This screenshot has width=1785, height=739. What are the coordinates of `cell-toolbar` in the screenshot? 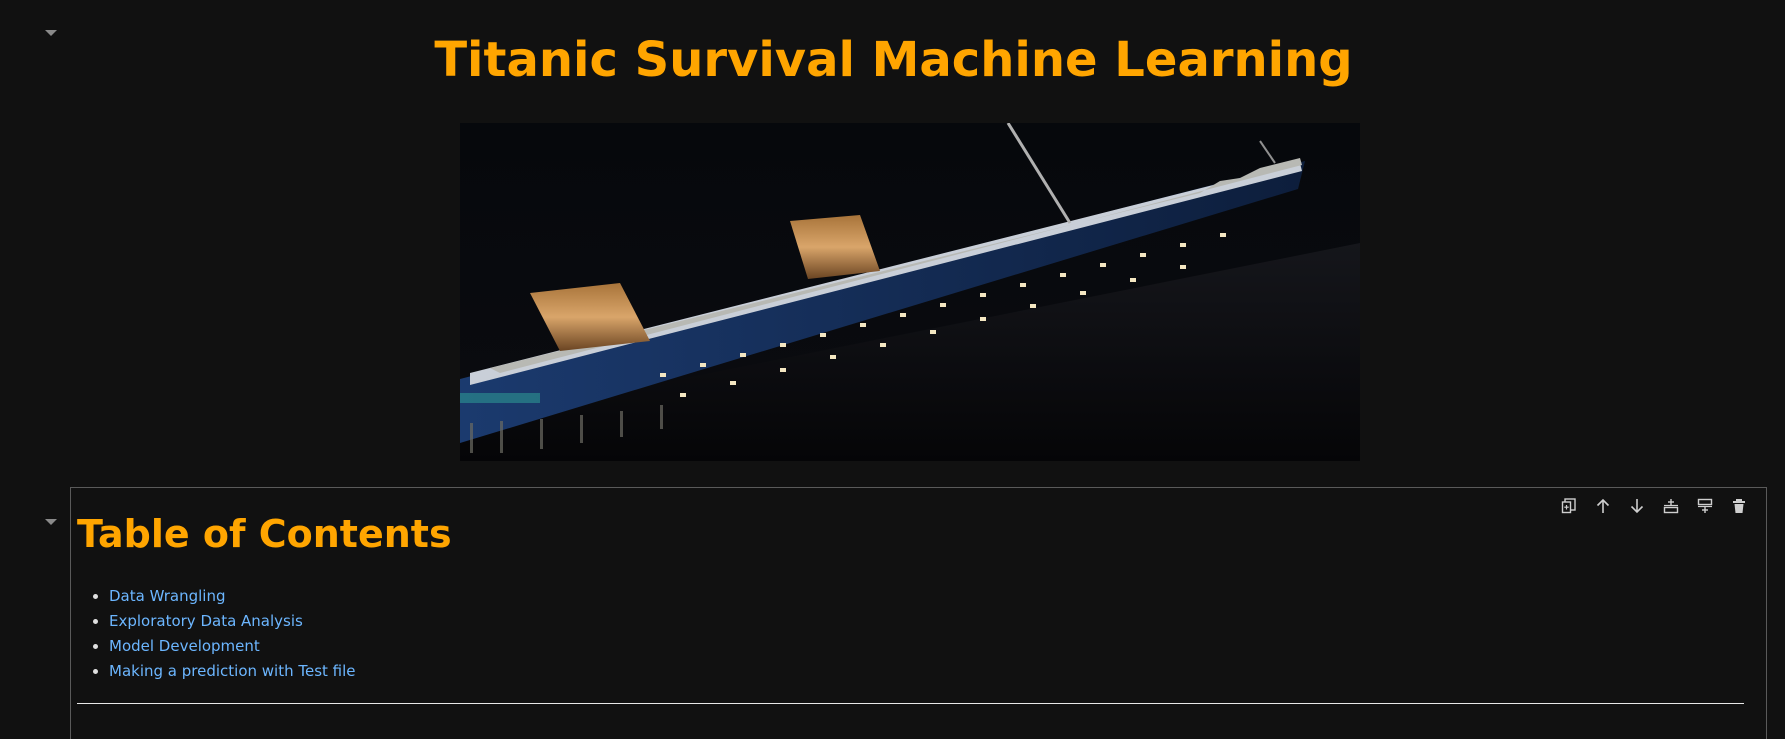 It's located at (1654, 506).